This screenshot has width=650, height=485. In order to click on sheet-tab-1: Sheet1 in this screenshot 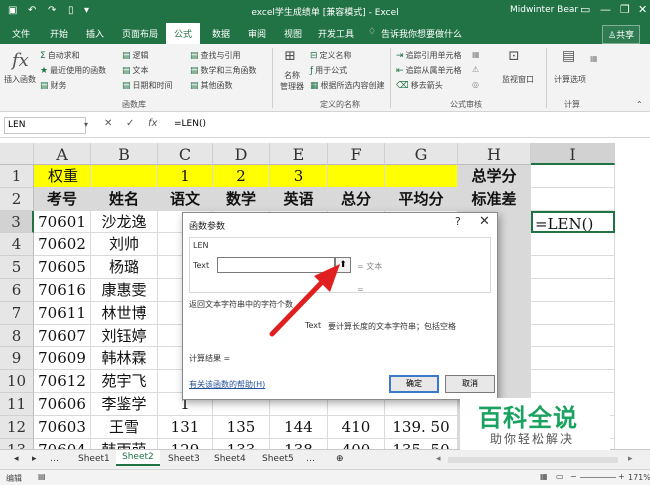, I will do `click(94, 459)`.